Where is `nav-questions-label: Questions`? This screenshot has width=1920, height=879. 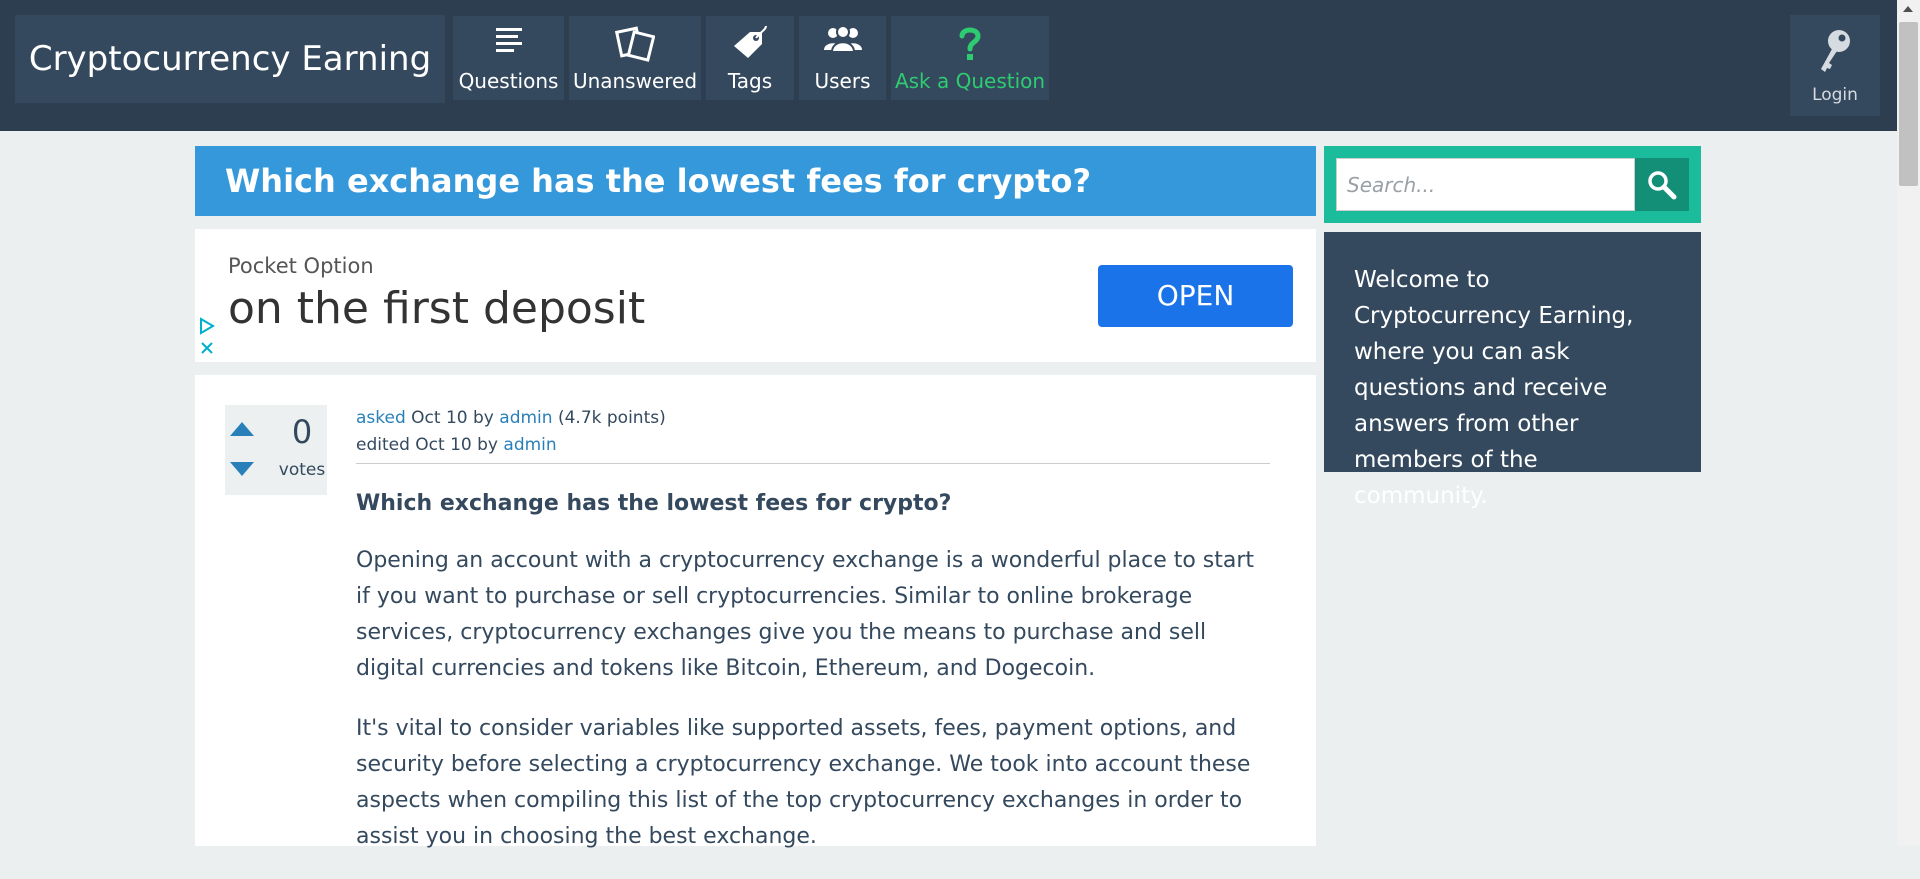
nav-questions-label: Questions is located at coordinates (508, 81).